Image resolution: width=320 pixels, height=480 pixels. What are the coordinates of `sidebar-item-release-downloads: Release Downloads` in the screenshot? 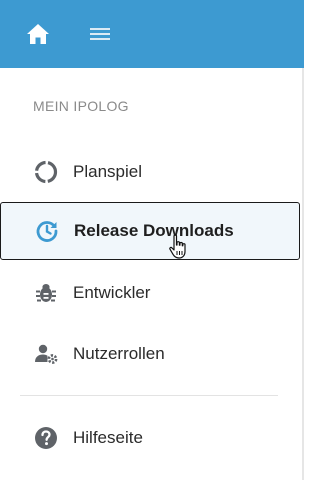 It's located at (150, 231).